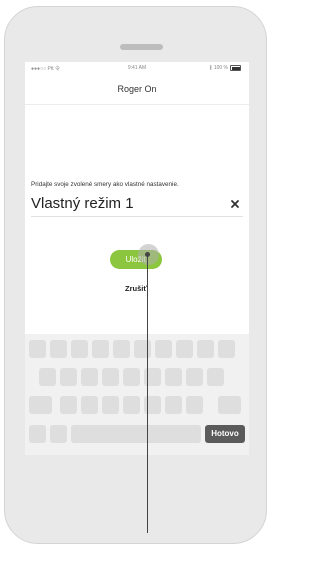  What do you see at coordinates (220, 68) in the screenshot?
I see `battery-percent: 100 %` at bounding box center [220, 68].